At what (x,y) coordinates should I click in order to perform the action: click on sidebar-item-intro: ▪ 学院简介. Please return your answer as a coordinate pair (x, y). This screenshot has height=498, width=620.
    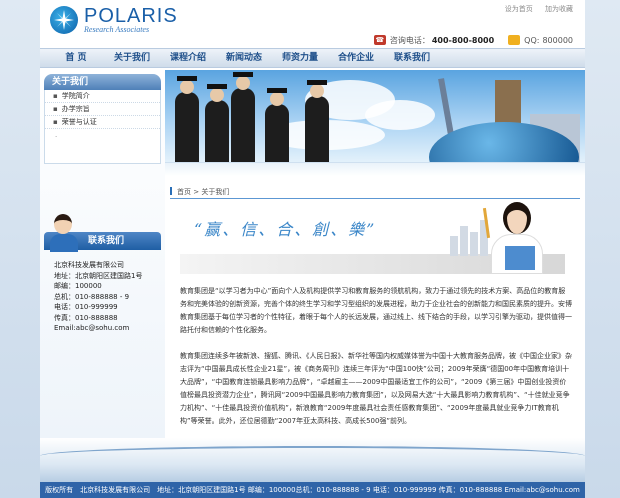
    Looking at the image, I should click on (102, 96).